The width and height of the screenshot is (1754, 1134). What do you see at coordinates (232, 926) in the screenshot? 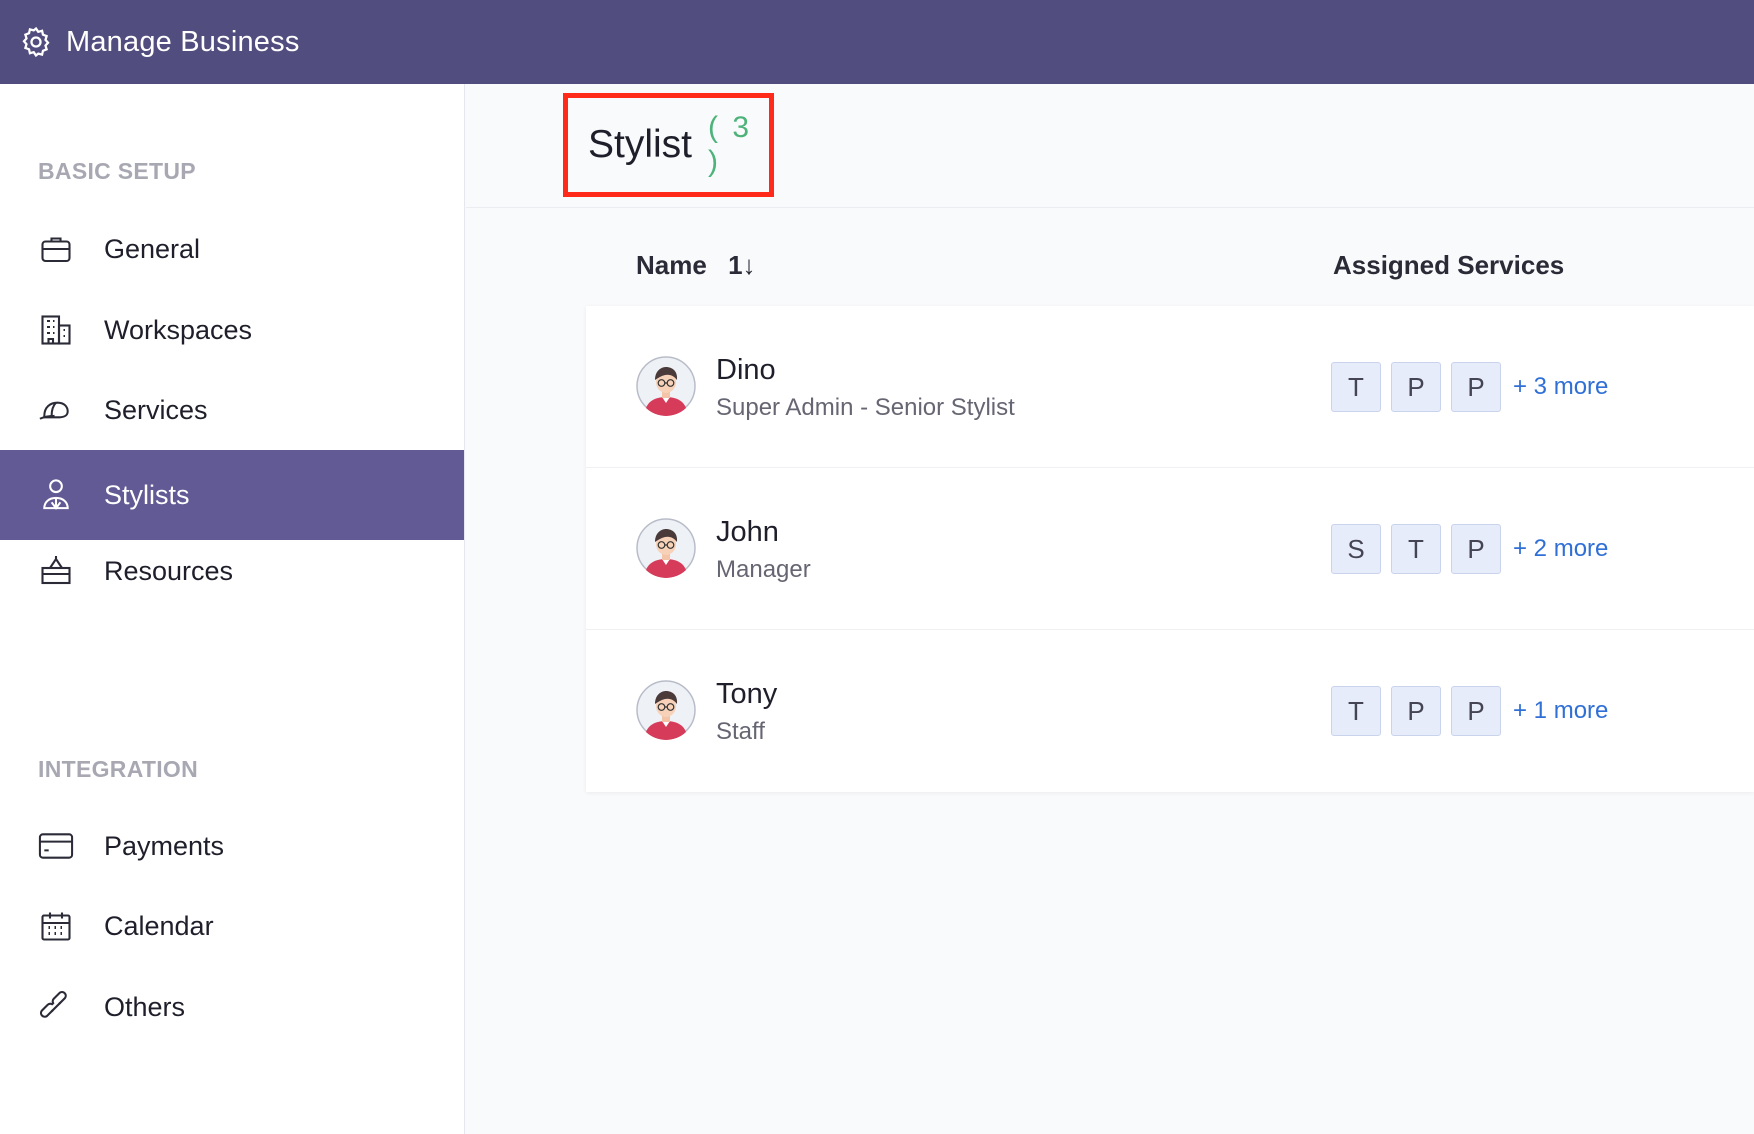
I see `sidebar-item-calendar: Calendar` at bounding box center [232, 926].